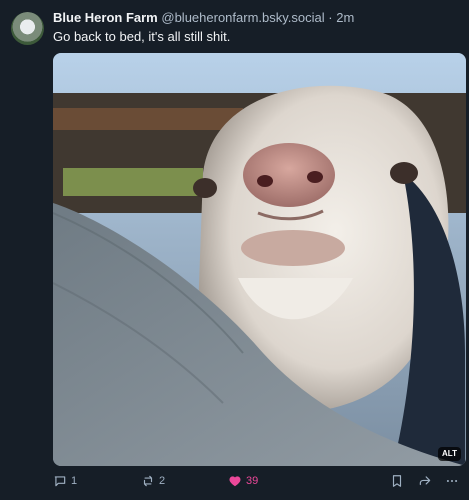 Image resolution: width=469 pixels, height=500 pixels. I want to click on bookmark-button, so click(397, 481).